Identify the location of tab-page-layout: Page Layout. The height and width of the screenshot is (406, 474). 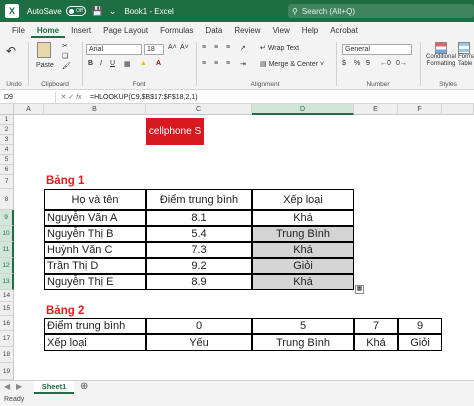
(125, 31).